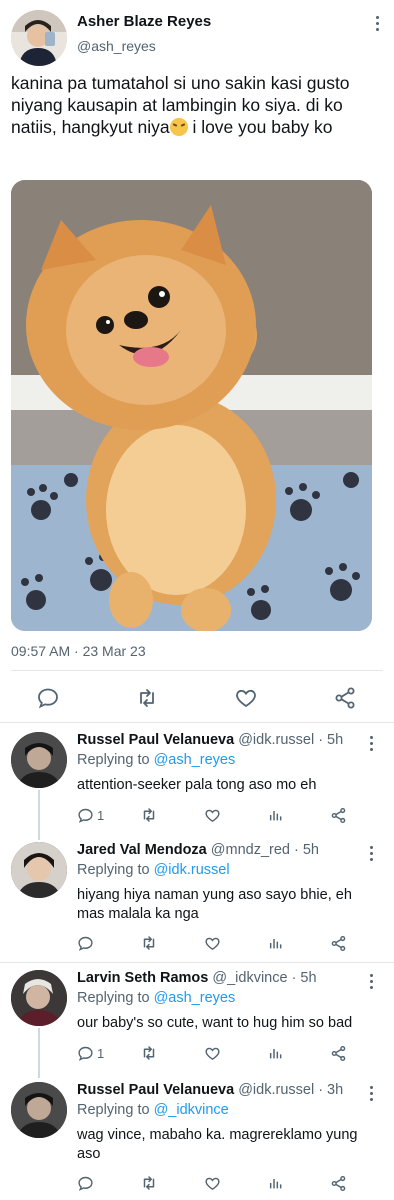 This screenshot has width=394, height=1200. What do you see at coordinates (249, 978) in the screenshot?
I see `reply-handle: @_idkvince` at bounding box center [249, 978].